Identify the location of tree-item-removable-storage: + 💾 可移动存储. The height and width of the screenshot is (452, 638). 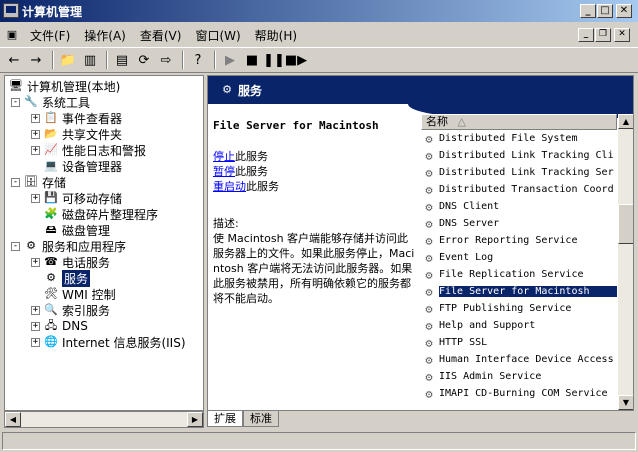
(76, 198).